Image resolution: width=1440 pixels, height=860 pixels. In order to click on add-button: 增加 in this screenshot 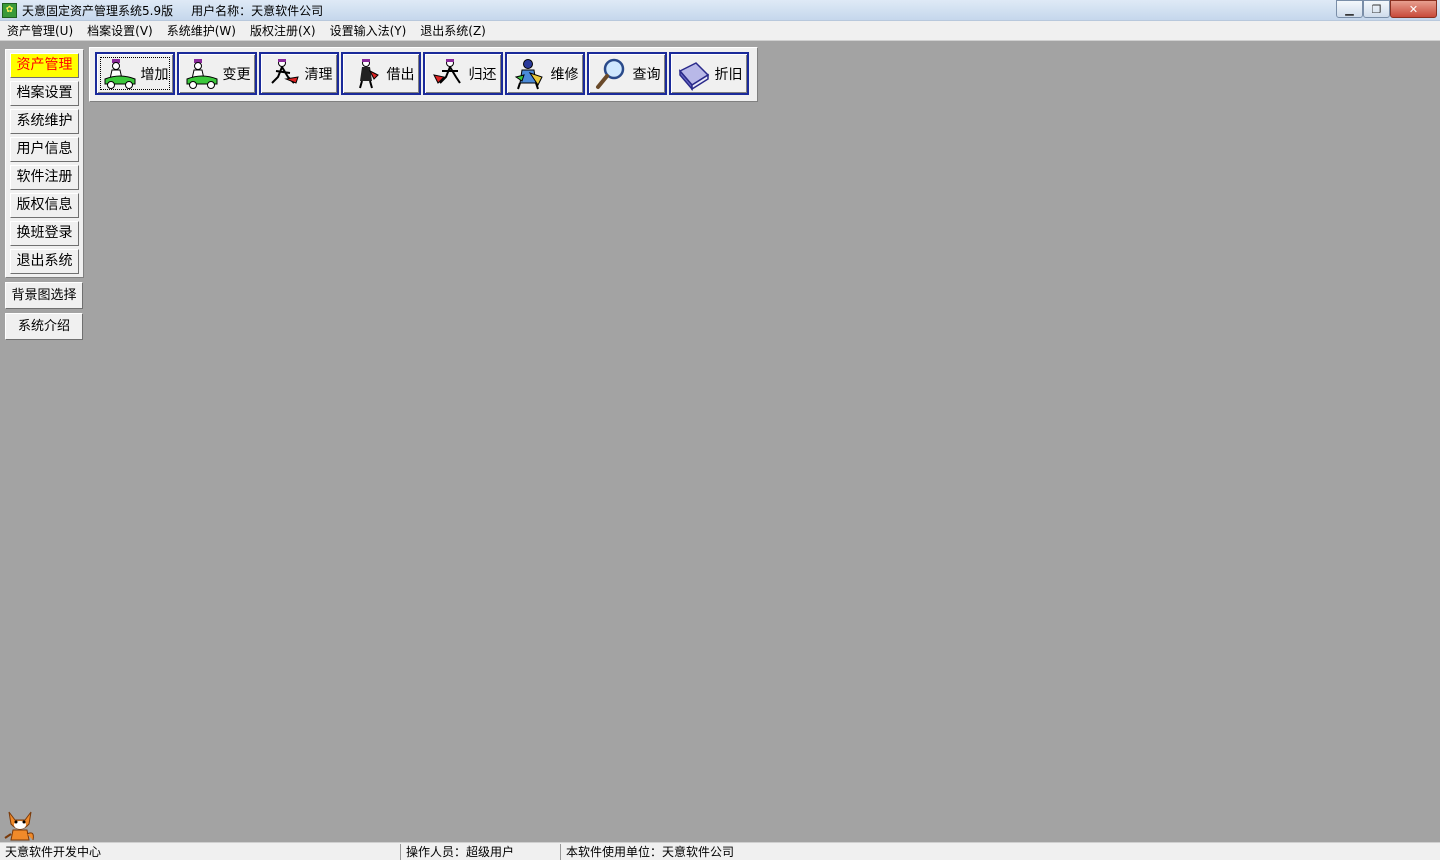, I will do `click(135, 73)`.